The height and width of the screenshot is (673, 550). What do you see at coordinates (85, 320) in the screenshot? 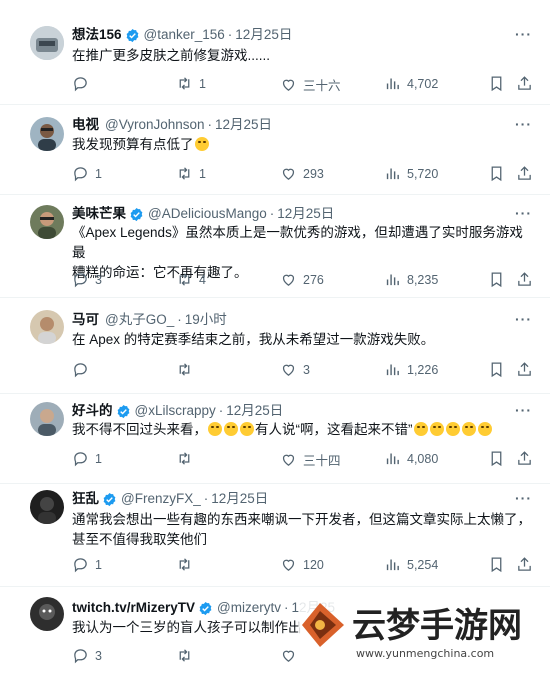
I see `author-name: 马可` at bounding box center [85, 320].